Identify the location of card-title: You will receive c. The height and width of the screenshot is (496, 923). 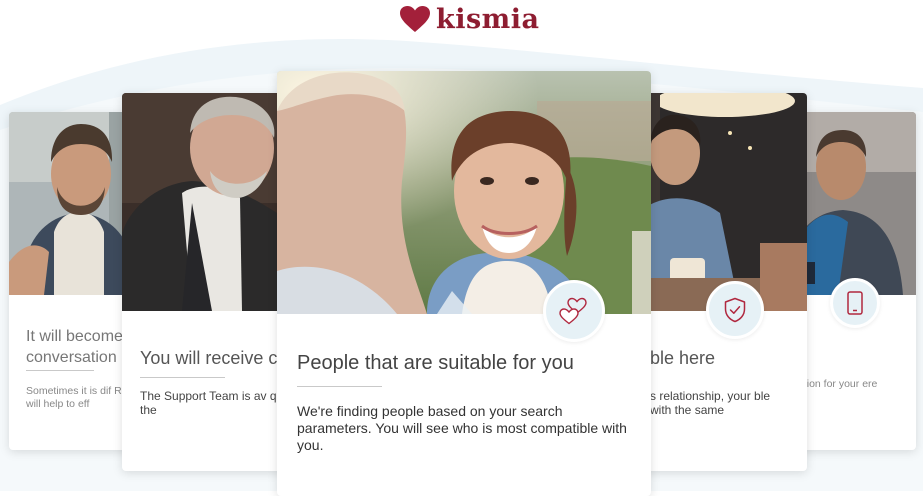
(209, 358).